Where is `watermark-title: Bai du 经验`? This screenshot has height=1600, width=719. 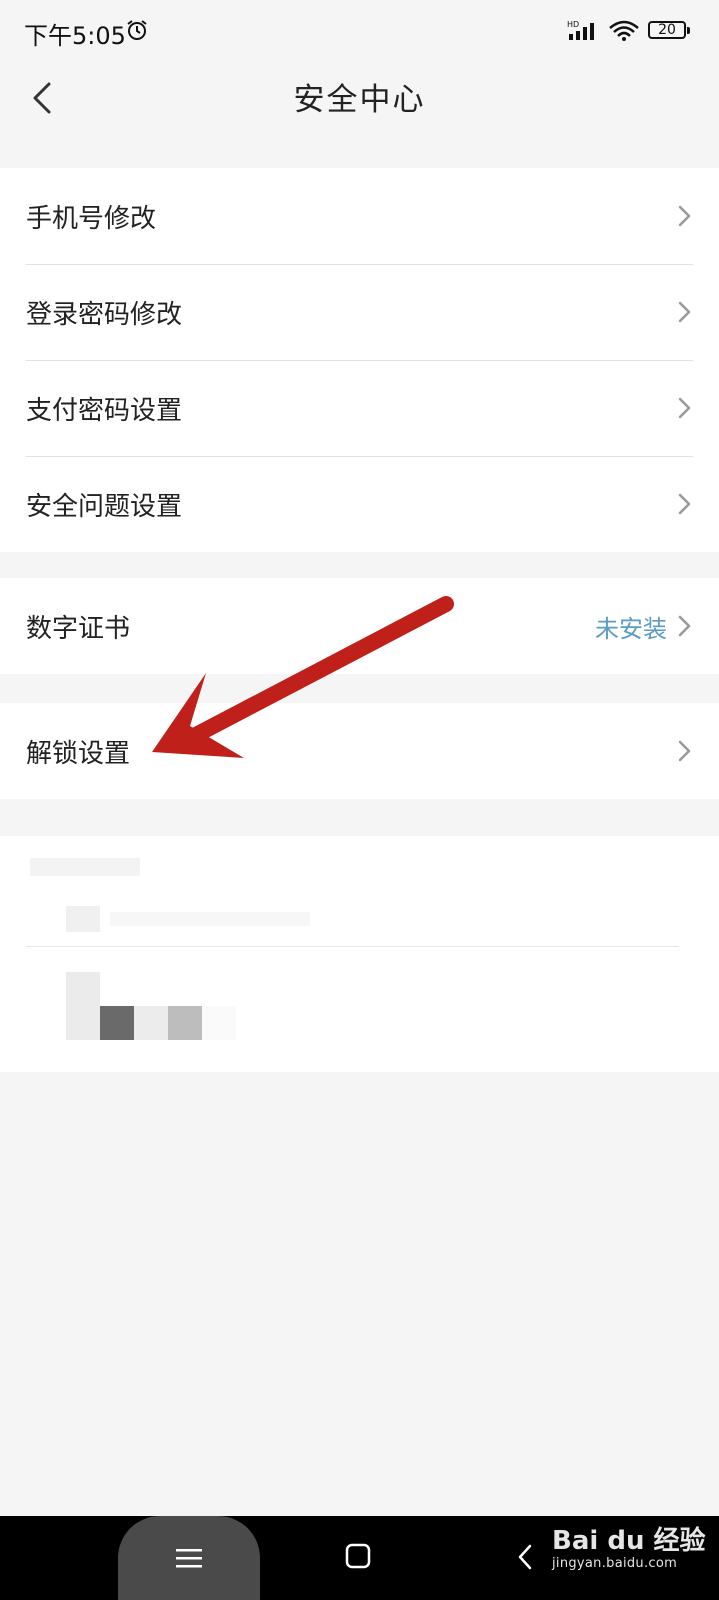 watermark-title: Bai du 经验 is located at coordinates (629, 1541).